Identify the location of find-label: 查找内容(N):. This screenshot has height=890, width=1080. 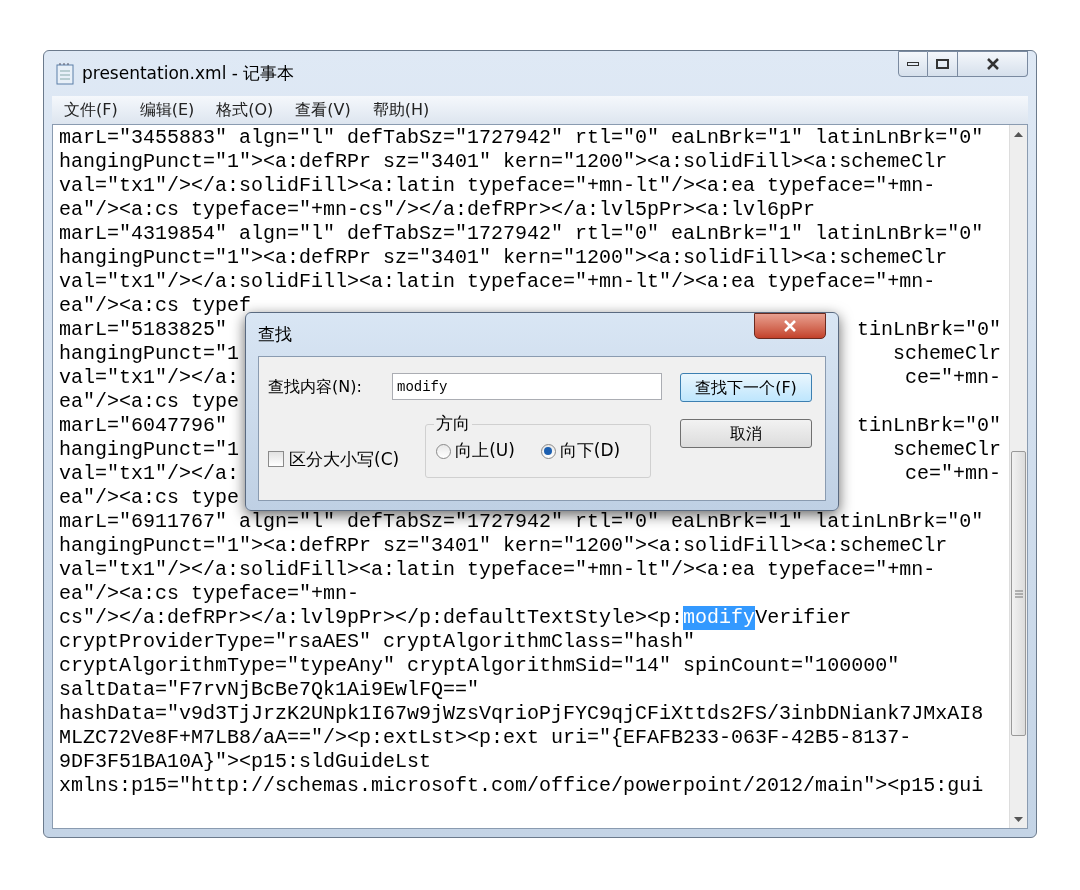
(315, 386).